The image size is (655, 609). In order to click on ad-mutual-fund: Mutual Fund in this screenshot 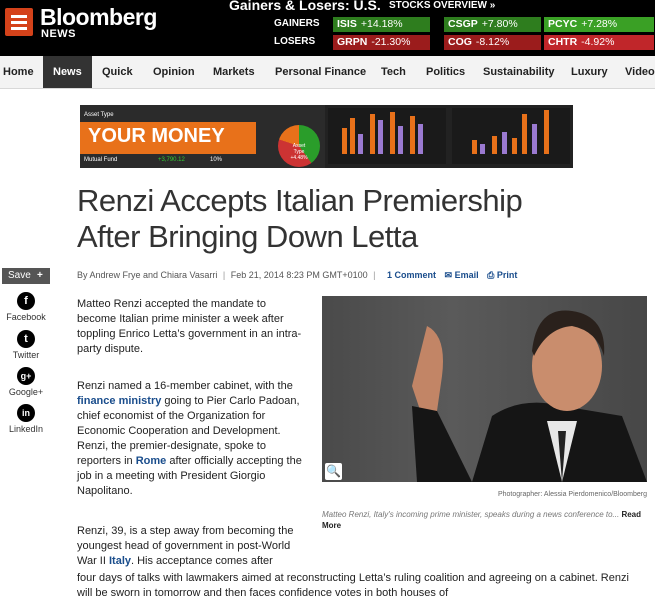, I will do `click(101, 160)`.